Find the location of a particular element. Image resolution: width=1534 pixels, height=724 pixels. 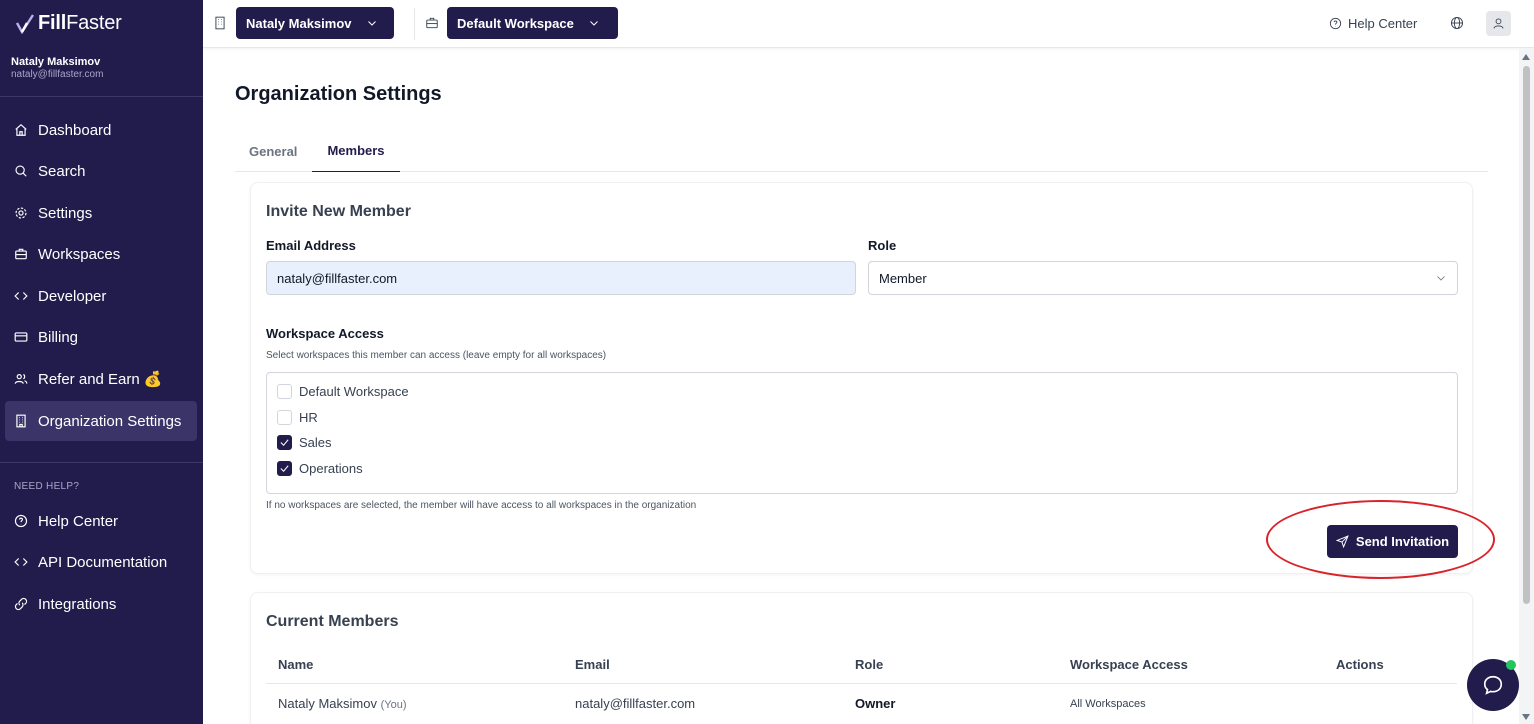

sidebar-item-help-center: Help Center is located at coordinates (101, 521).